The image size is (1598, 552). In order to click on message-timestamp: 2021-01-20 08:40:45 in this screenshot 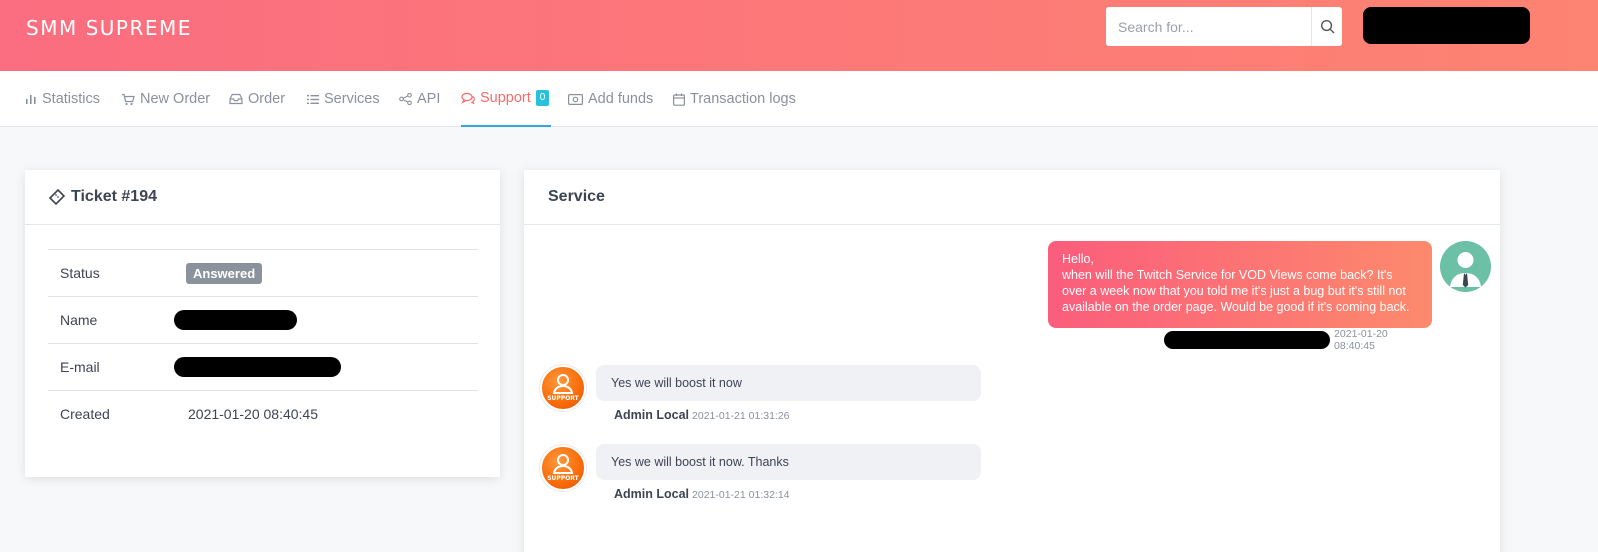, I will do `click(1361, 340)`.